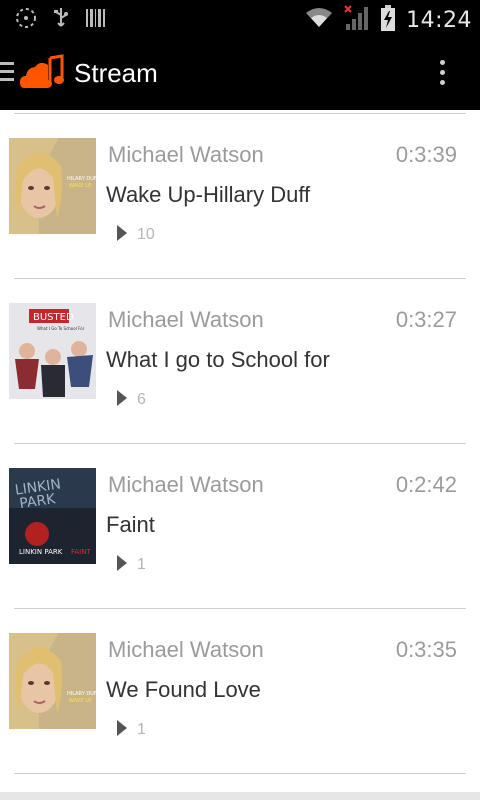 This screenshot has height=800, width=480. I want to click on battery-icon, so click(388, 20).